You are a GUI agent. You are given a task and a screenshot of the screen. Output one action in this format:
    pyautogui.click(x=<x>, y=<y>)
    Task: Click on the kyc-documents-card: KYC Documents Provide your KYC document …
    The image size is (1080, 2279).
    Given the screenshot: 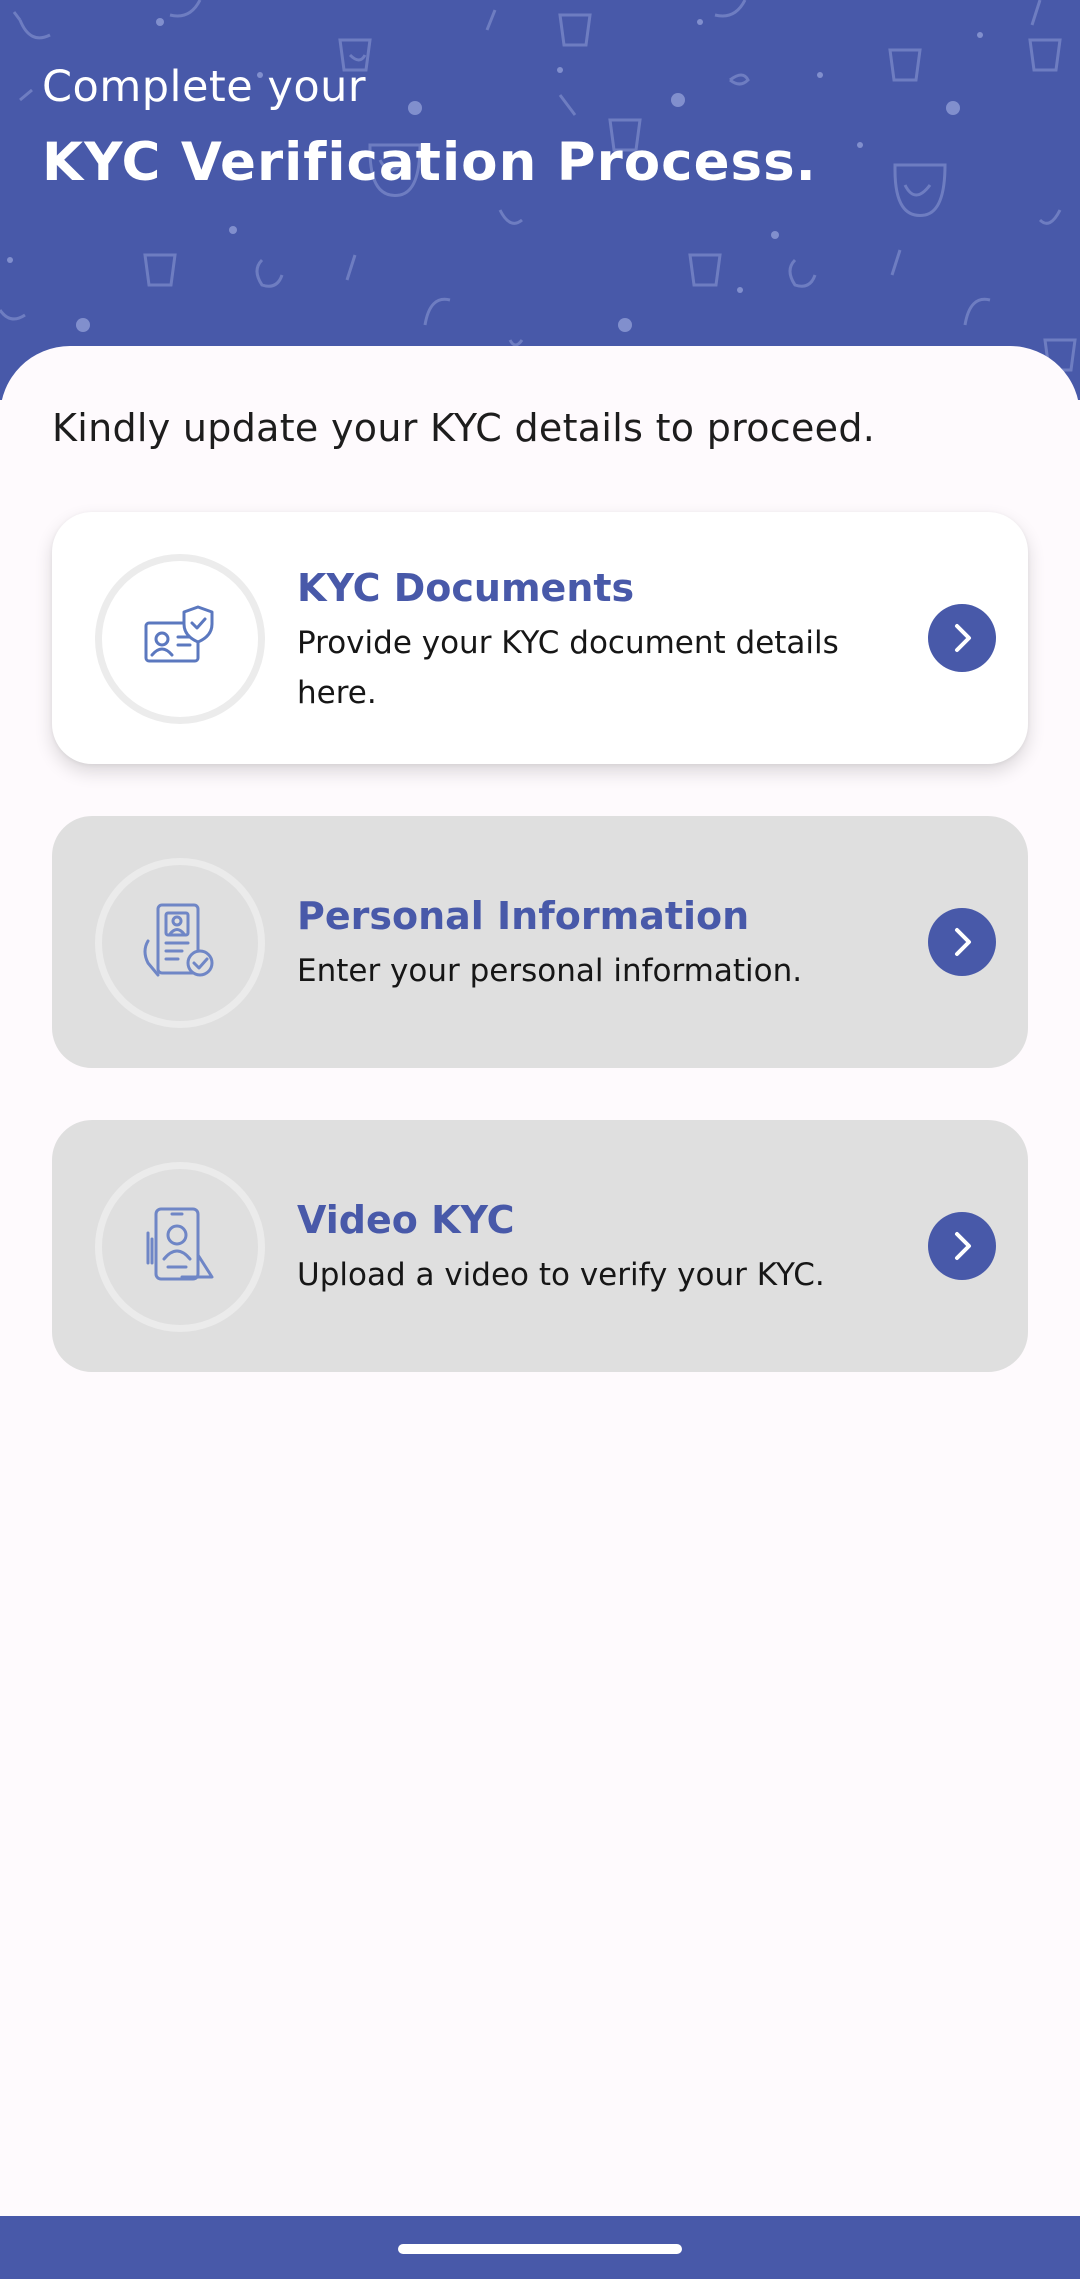 What is the action you would take?
    pyautogui.click(x=540, y=638)
    